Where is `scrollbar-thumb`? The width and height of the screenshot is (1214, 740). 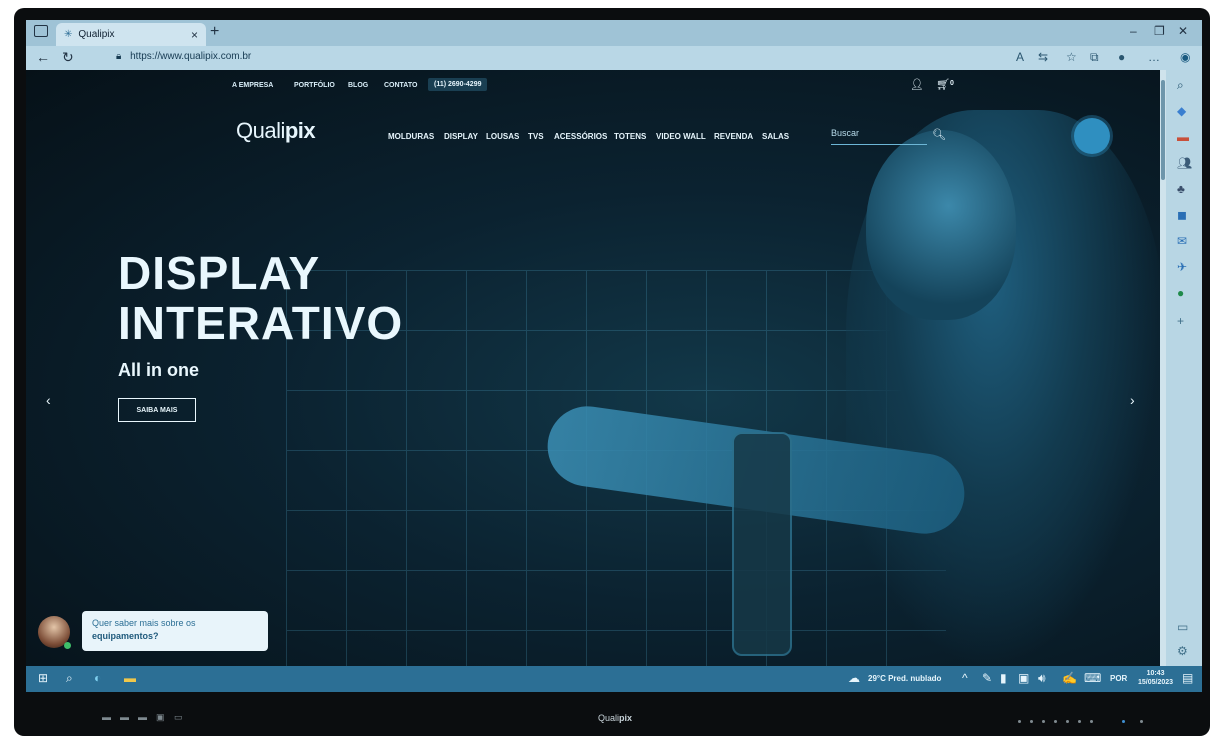 scrollbar-thumb is located at coordinates (1163, 130).